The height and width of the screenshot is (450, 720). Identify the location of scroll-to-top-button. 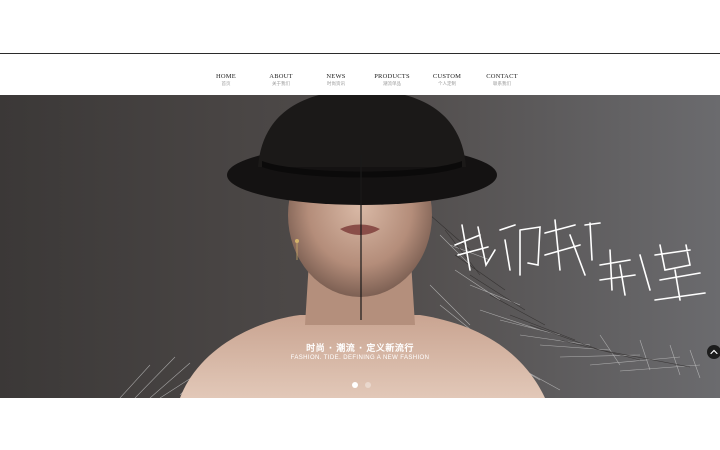
(713, 352).